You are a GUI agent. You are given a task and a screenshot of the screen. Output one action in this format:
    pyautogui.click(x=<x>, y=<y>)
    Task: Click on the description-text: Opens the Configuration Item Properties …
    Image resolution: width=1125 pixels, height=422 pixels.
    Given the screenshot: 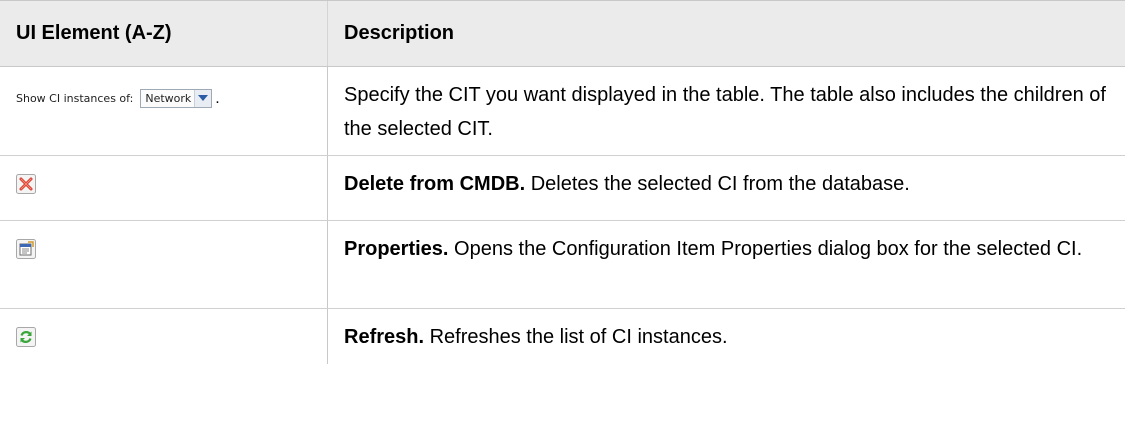 What is the action you would take?
    pyautogui.click(x=765, y=249)
    